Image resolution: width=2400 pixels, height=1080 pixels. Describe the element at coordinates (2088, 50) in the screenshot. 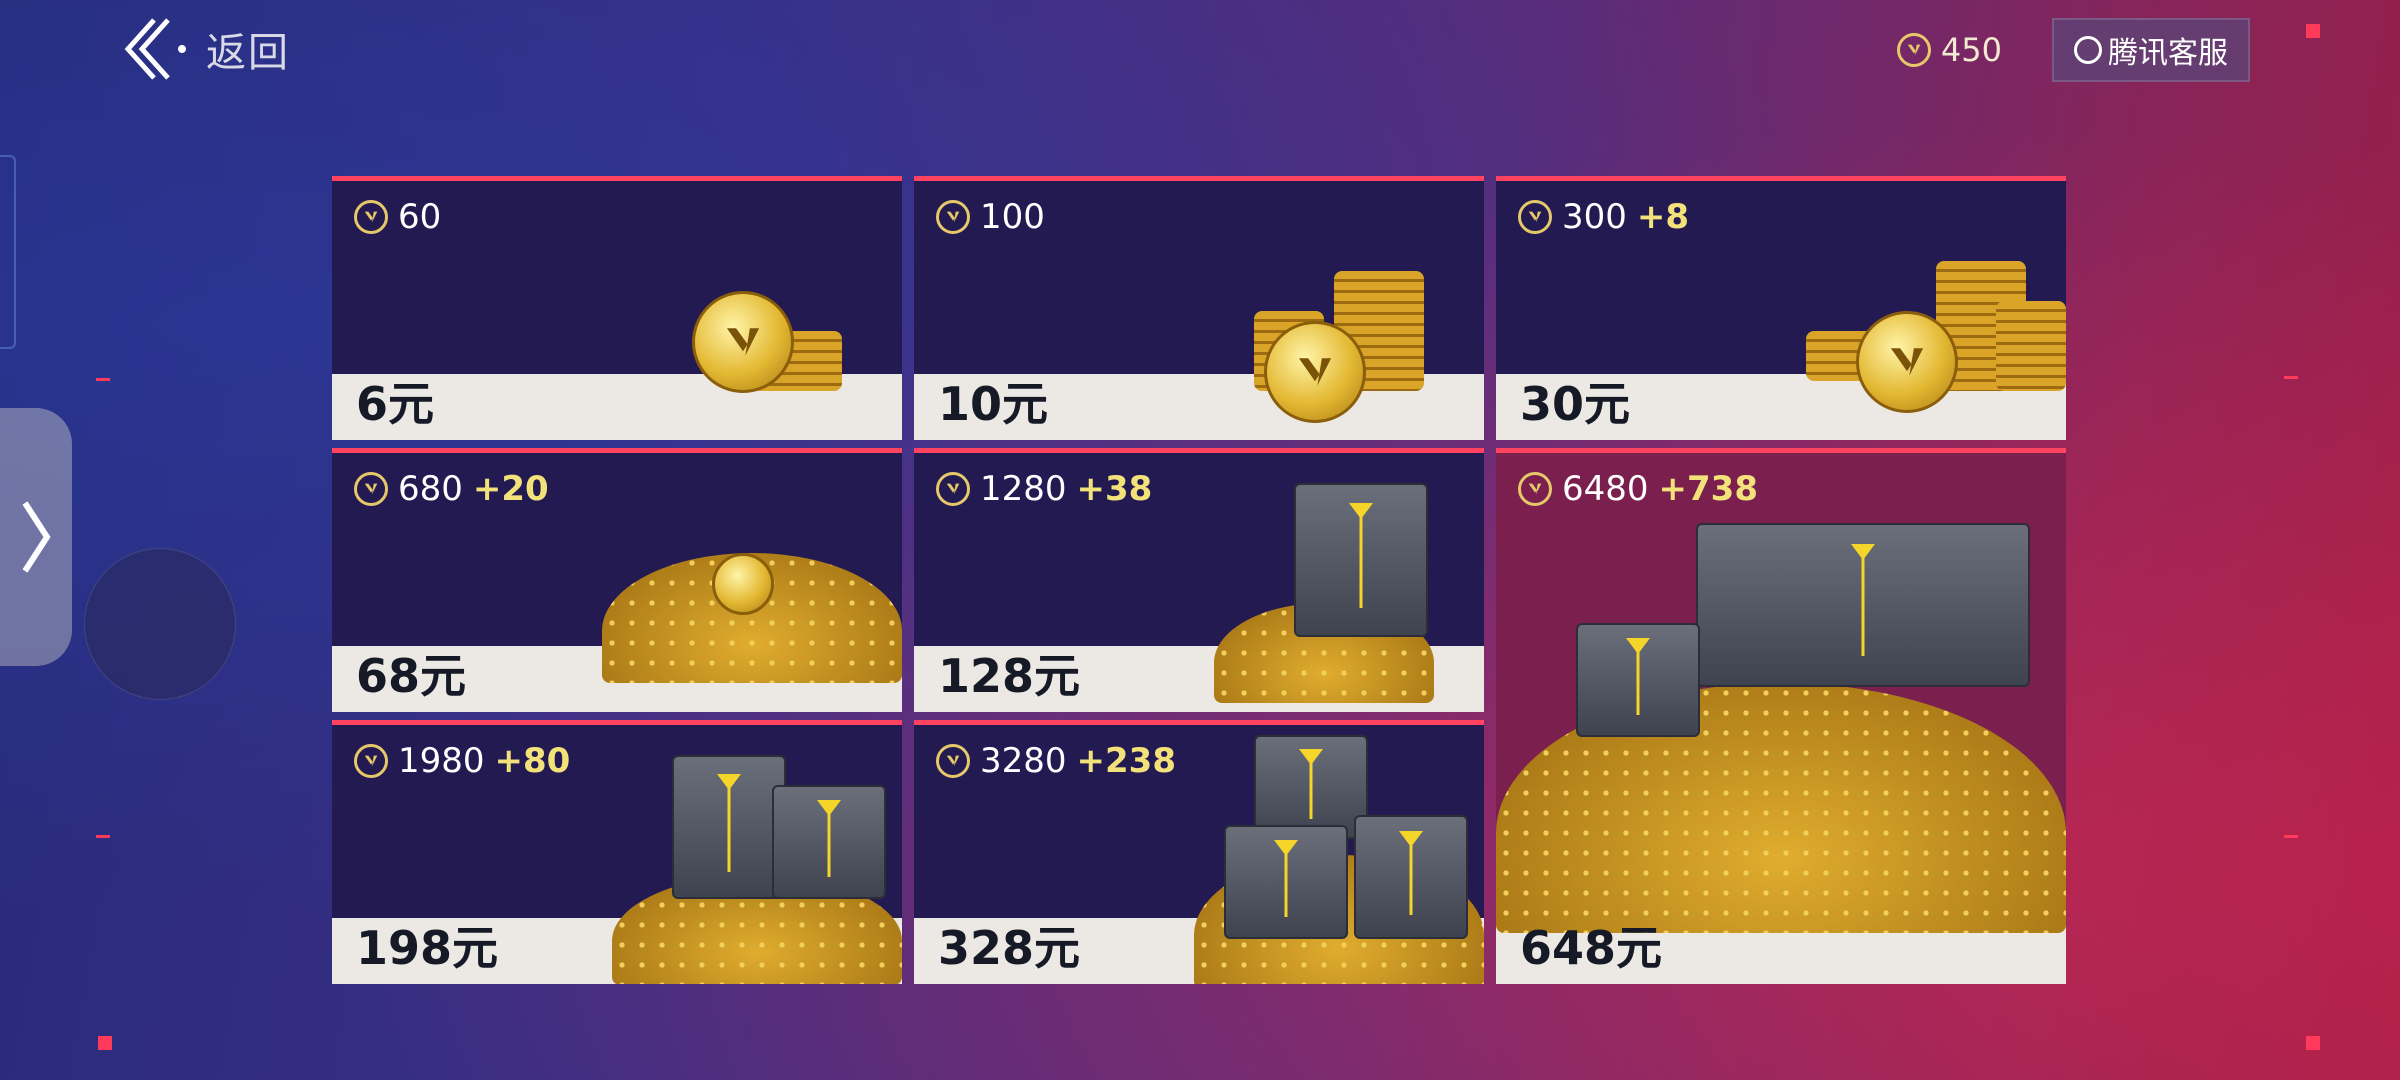

I see `chat-bubble-icon` at that location.